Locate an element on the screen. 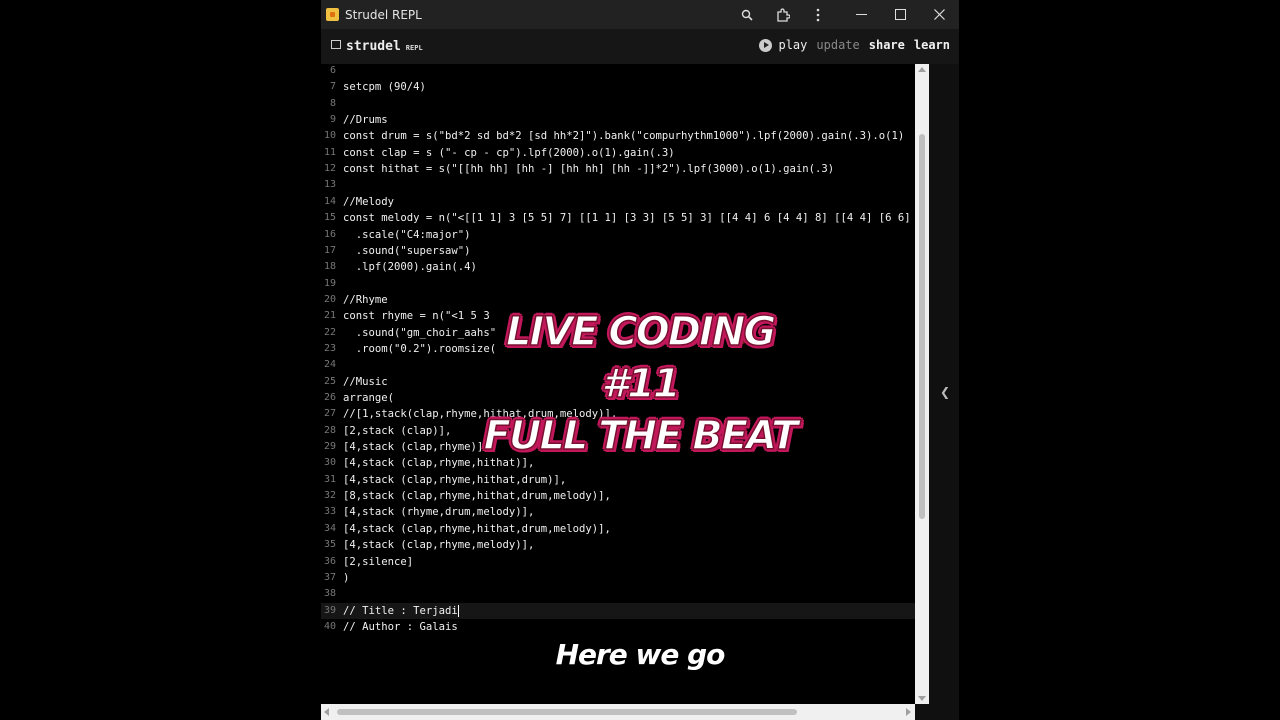  code-line: 35 [4,stack (clap,rhyme,melody)], is located at coordinates (618, 545).